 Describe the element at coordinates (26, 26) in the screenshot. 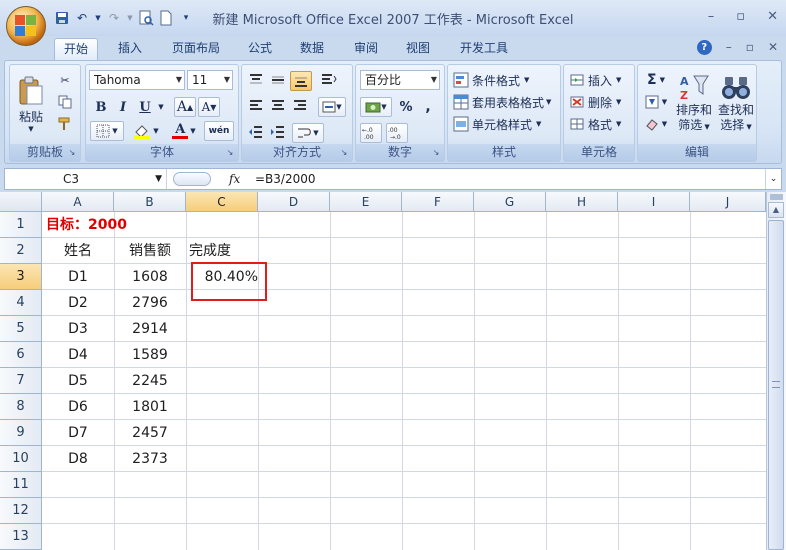

I see `office-button` at that location.